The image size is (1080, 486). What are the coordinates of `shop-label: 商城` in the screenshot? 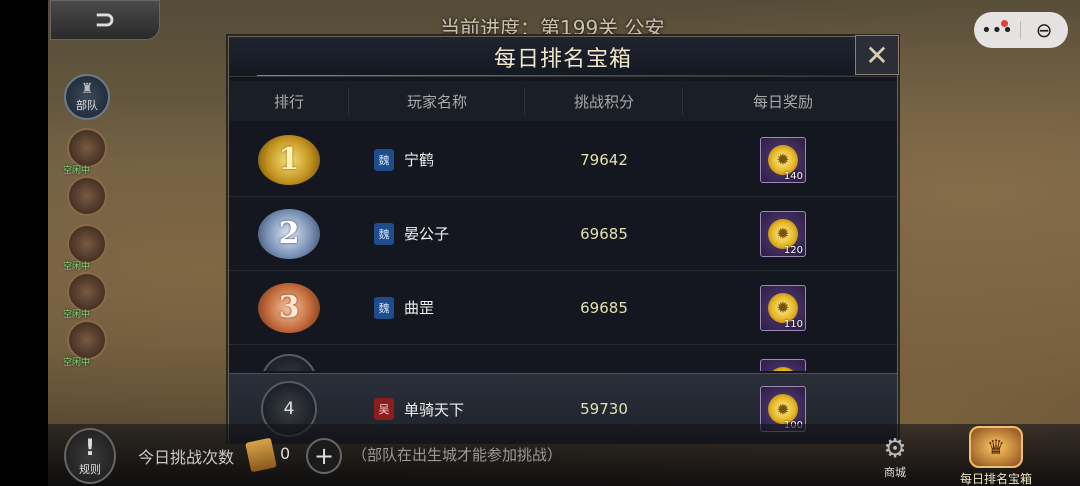 It's located at (895, 472).